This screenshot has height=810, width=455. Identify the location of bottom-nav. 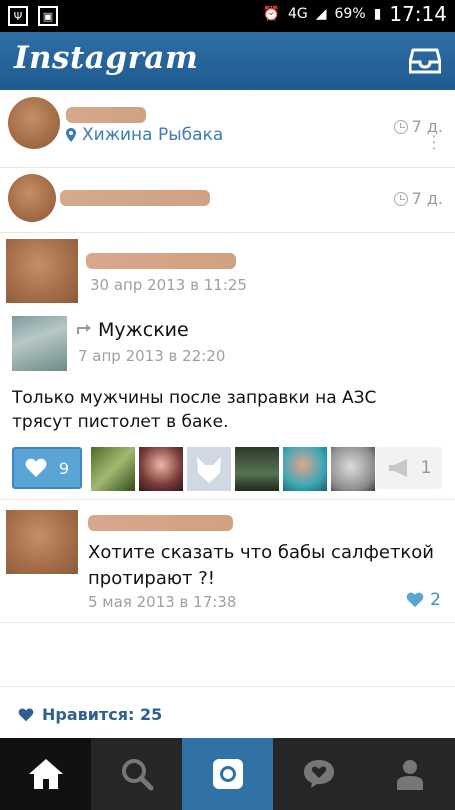
(227, 774).